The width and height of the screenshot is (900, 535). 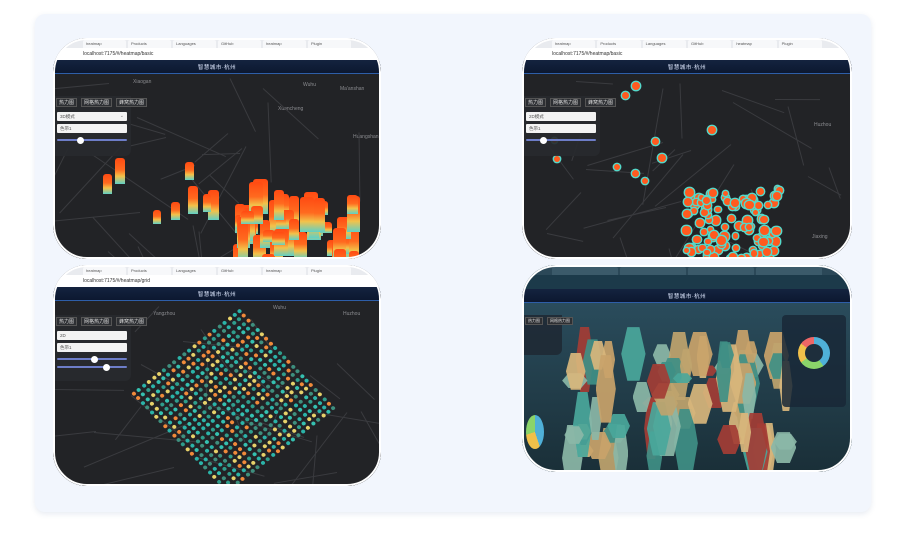 What do you see at coordinates (366, 137) in the screenshot?
I see `city-label: Huangshan` at bounding box center [366, 137].